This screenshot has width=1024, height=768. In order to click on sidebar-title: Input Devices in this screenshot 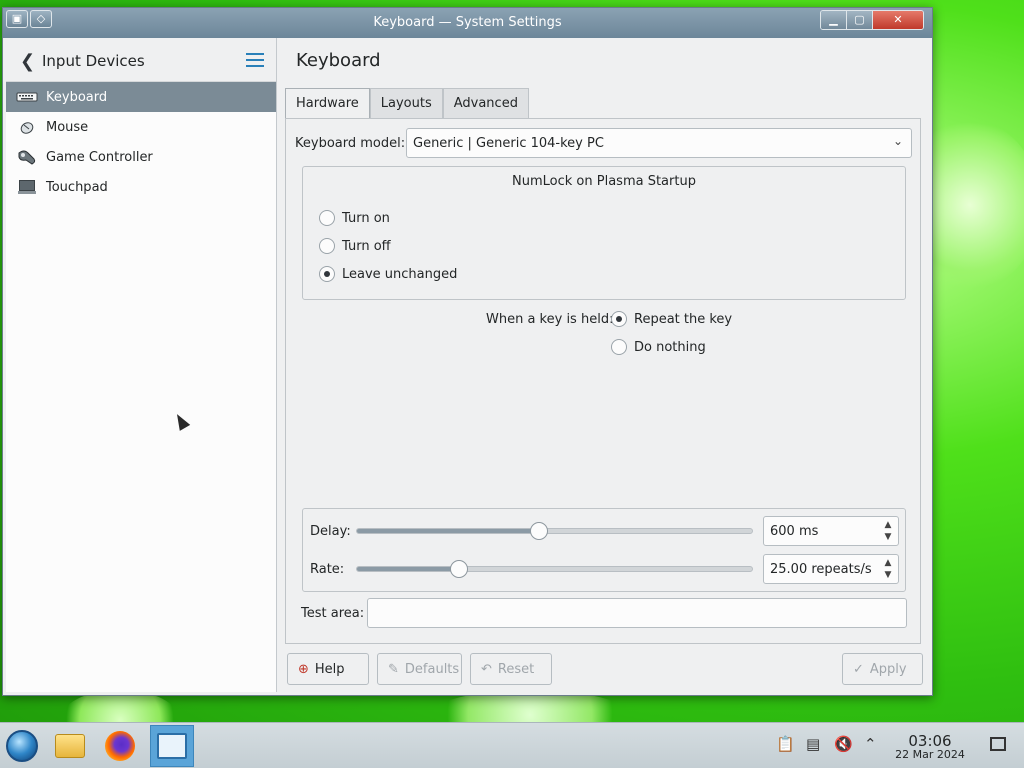, I will do `click(93, 61)`.